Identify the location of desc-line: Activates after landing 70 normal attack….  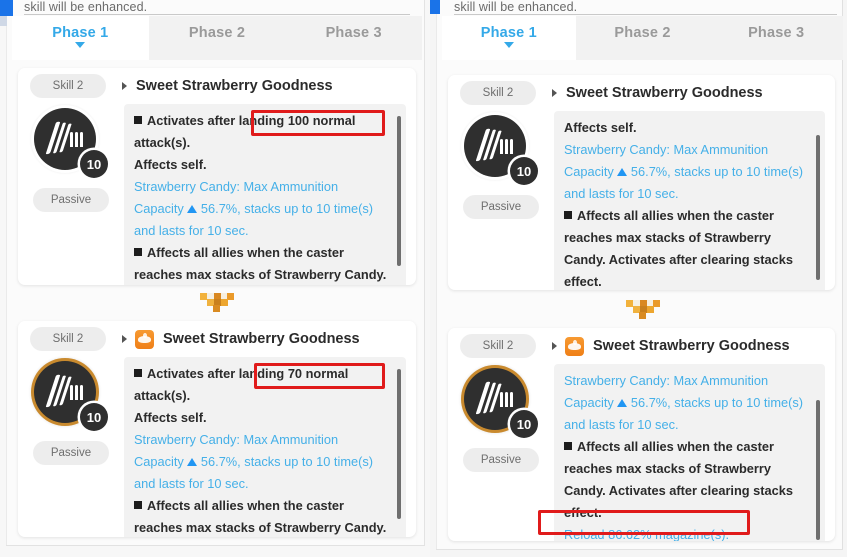
(261, 385).